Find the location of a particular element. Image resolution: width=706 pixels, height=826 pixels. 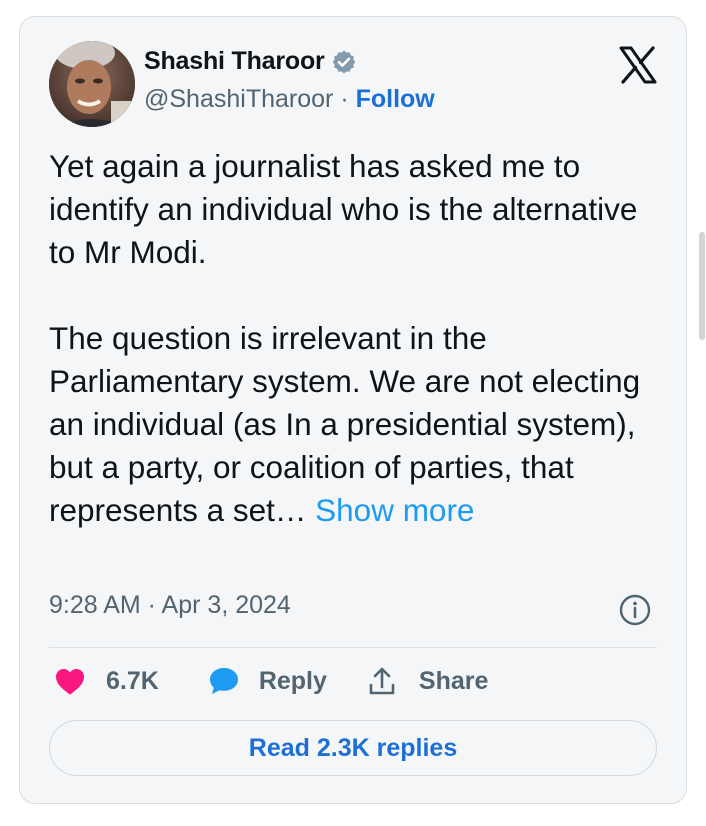

author-name-row: Shashi Tharoor is located at coordinates (250, 61).